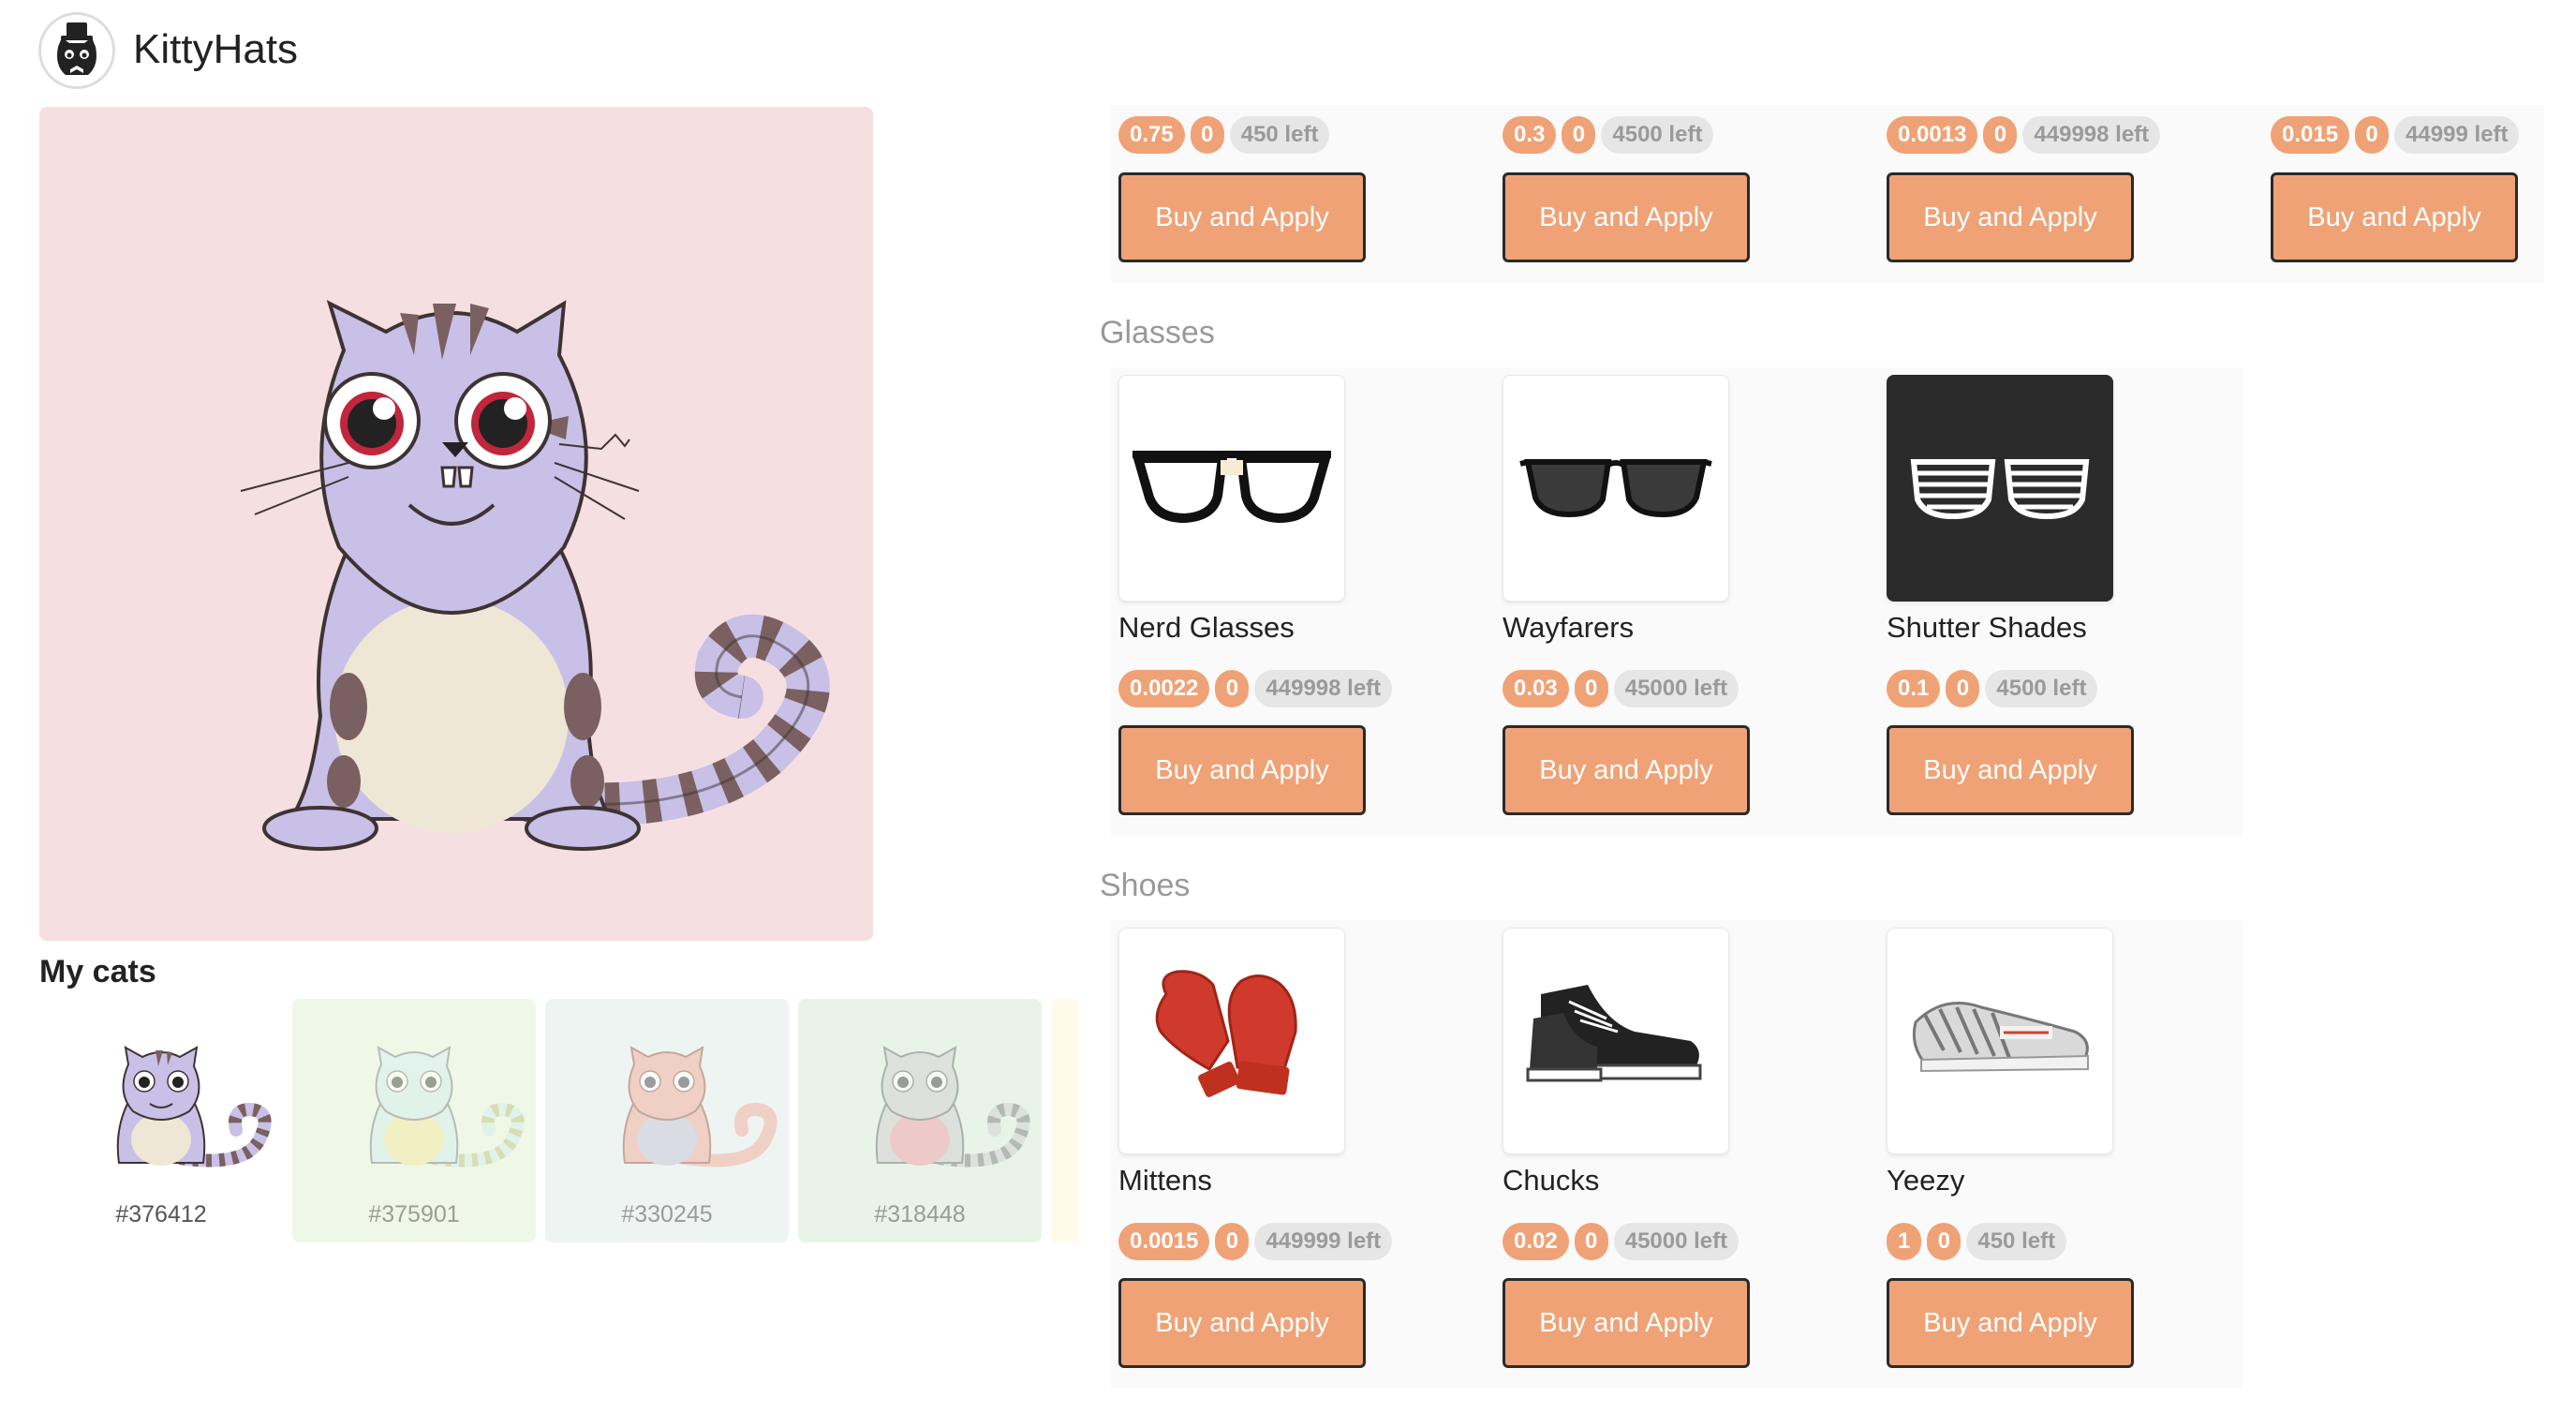 The height and width of the screenshot is (1413, 2576). What do you see at coordinates (1551, 1180) in the screenshot?
I see `item-name: Chucks` at bounding box center [1551, 1180].